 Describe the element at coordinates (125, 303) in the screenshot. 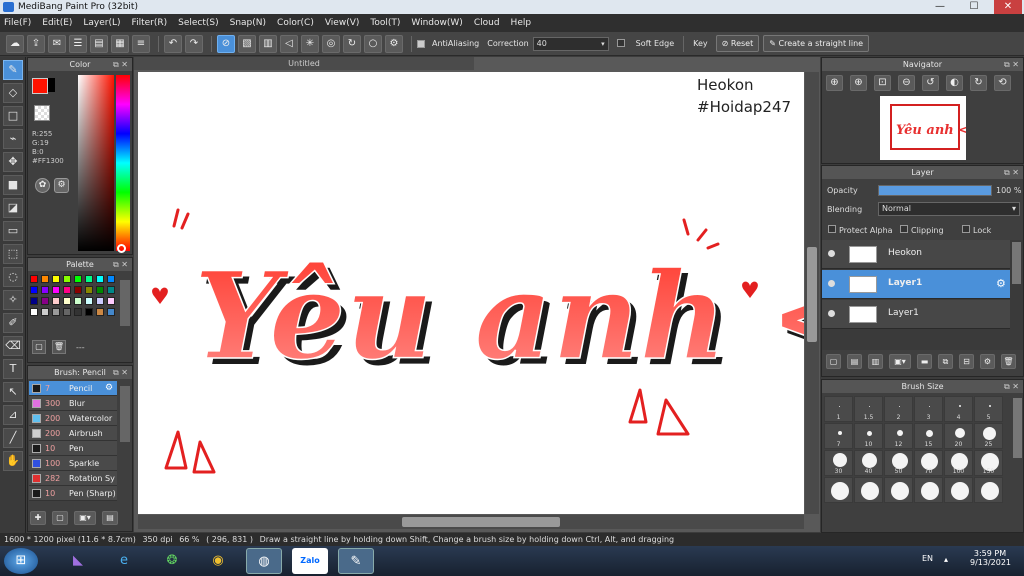

I see `palette-scrollbar` at that location.